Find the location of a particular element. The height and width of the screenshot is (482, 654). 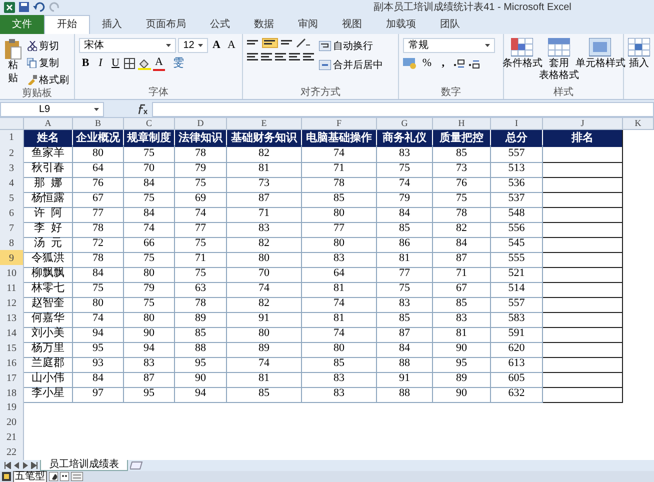

name-box: L9 is located at coordinates (52, 109).